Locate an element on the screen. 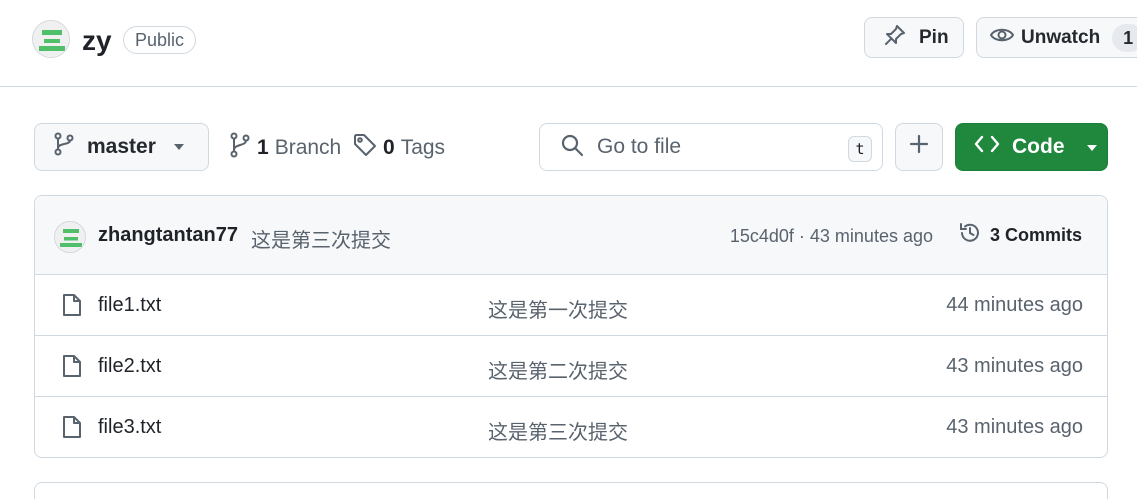 This screenshot has width=1137, height=499. branches-link: 1 Branch is located at coordinates (285, 148).